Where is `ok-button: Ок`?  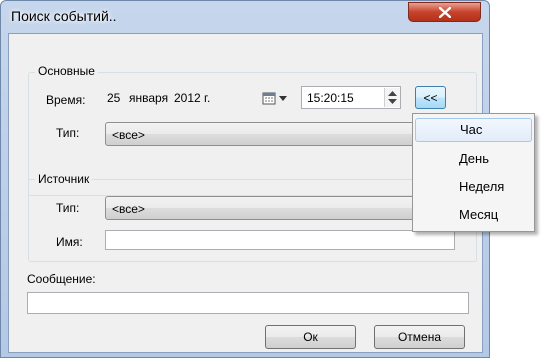
ok-button: Ок is located at coordinates (310, 337).